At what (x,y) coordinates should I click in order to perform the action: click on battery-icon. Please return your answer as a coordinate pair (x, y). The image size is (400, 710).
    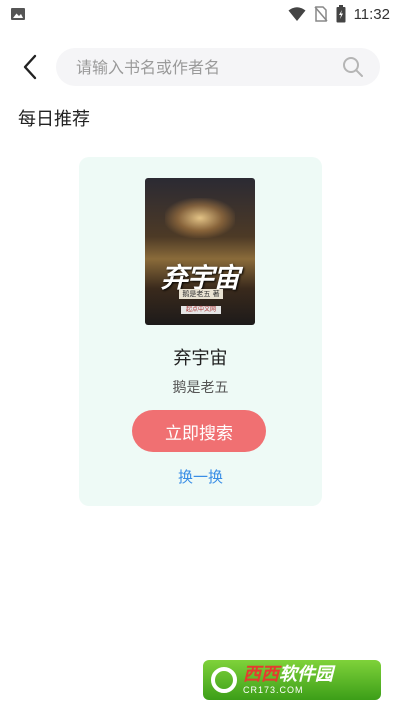
    Looking at the image, I should click on (341, 14).